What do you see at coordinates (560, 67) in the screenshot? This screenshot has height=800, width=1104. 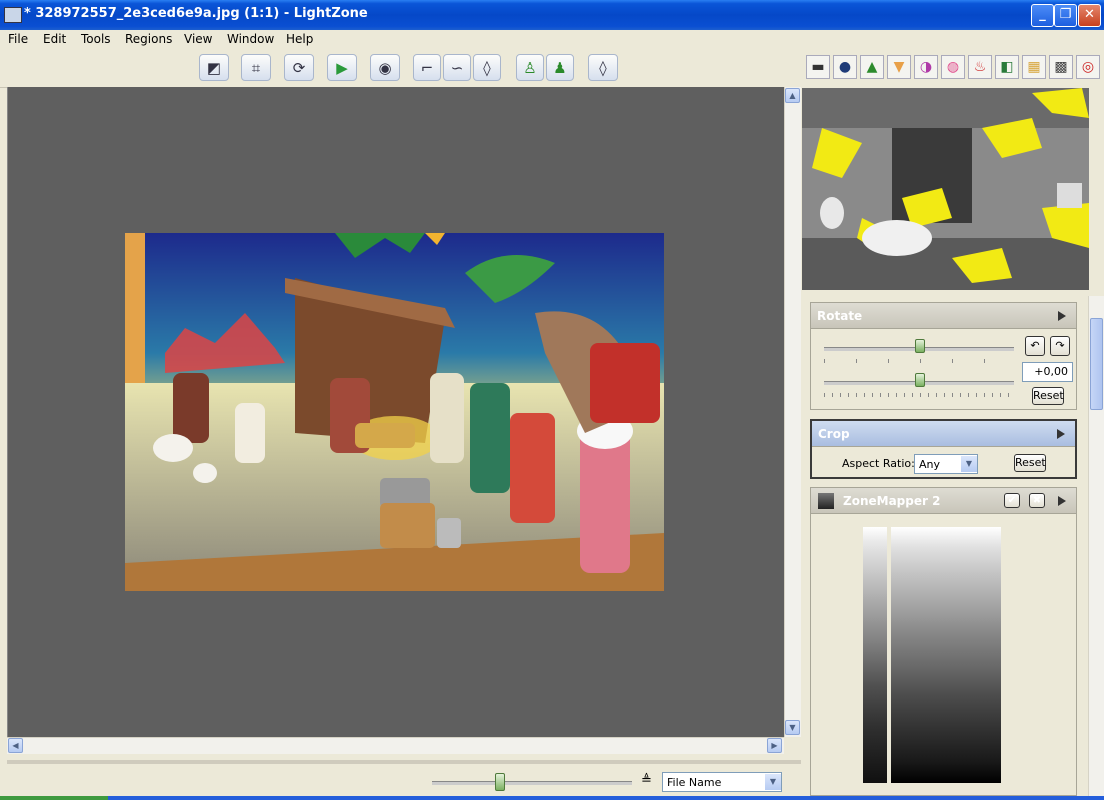 I see `heal-icon: ♟` at bounding box center [560, 67].